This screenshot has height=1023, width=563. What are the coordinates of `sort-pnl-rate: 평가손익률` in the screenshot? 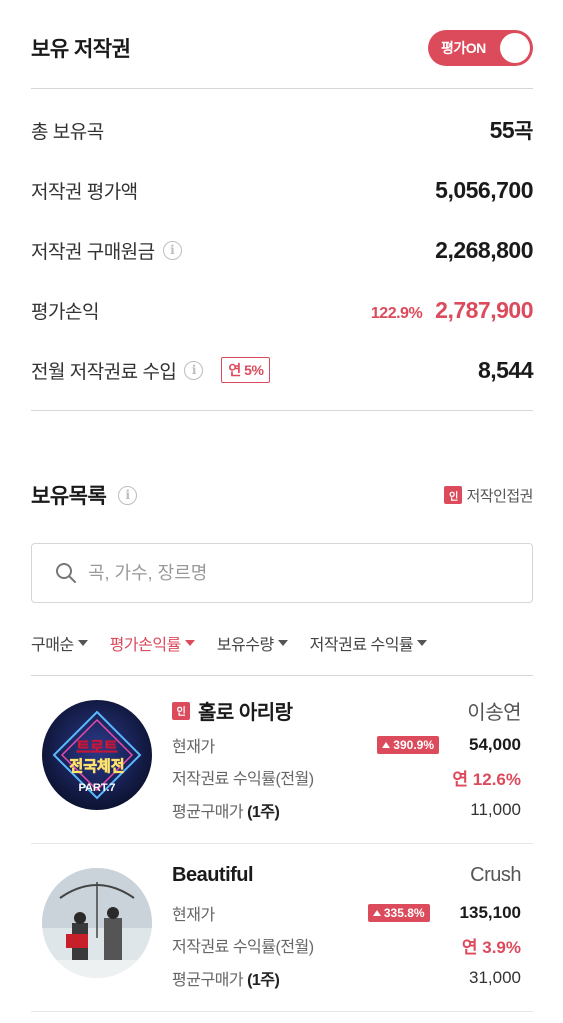 It's located at (152, 643).